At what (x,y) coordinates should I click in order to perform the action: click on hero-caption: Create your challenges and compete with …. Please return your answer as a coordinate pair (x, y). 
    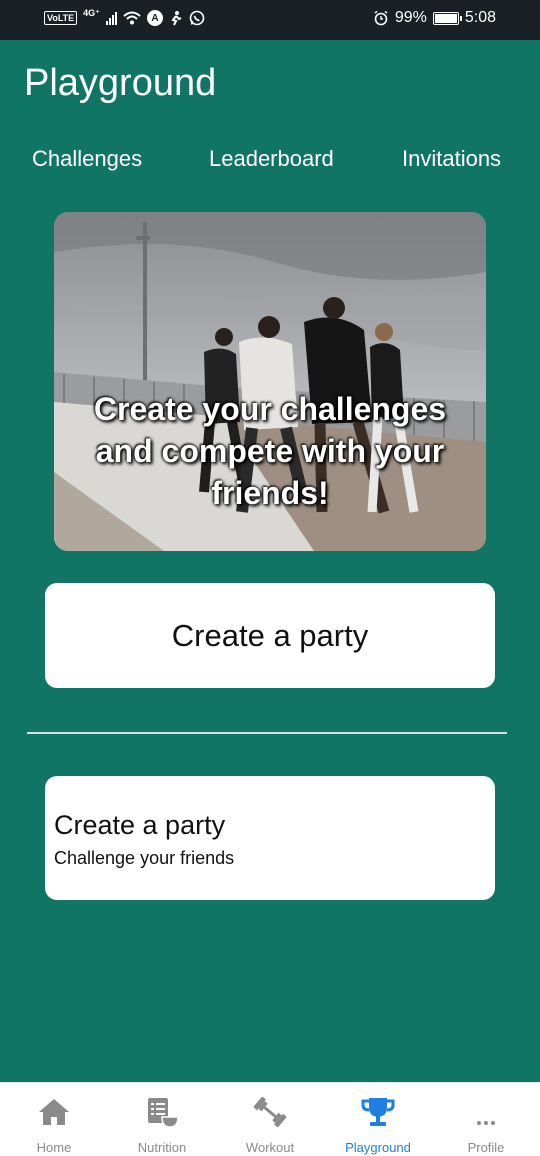
    Looking at the image, I should click on (270, 451).